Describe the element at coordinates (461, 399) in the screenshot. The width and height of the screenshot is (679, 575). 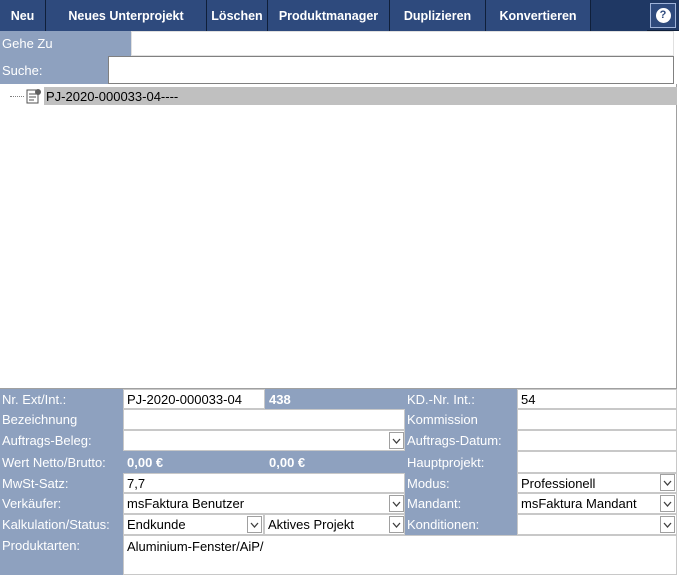
I see `kd-nr-int-label: KD.-Nr. Int.:` at that location.